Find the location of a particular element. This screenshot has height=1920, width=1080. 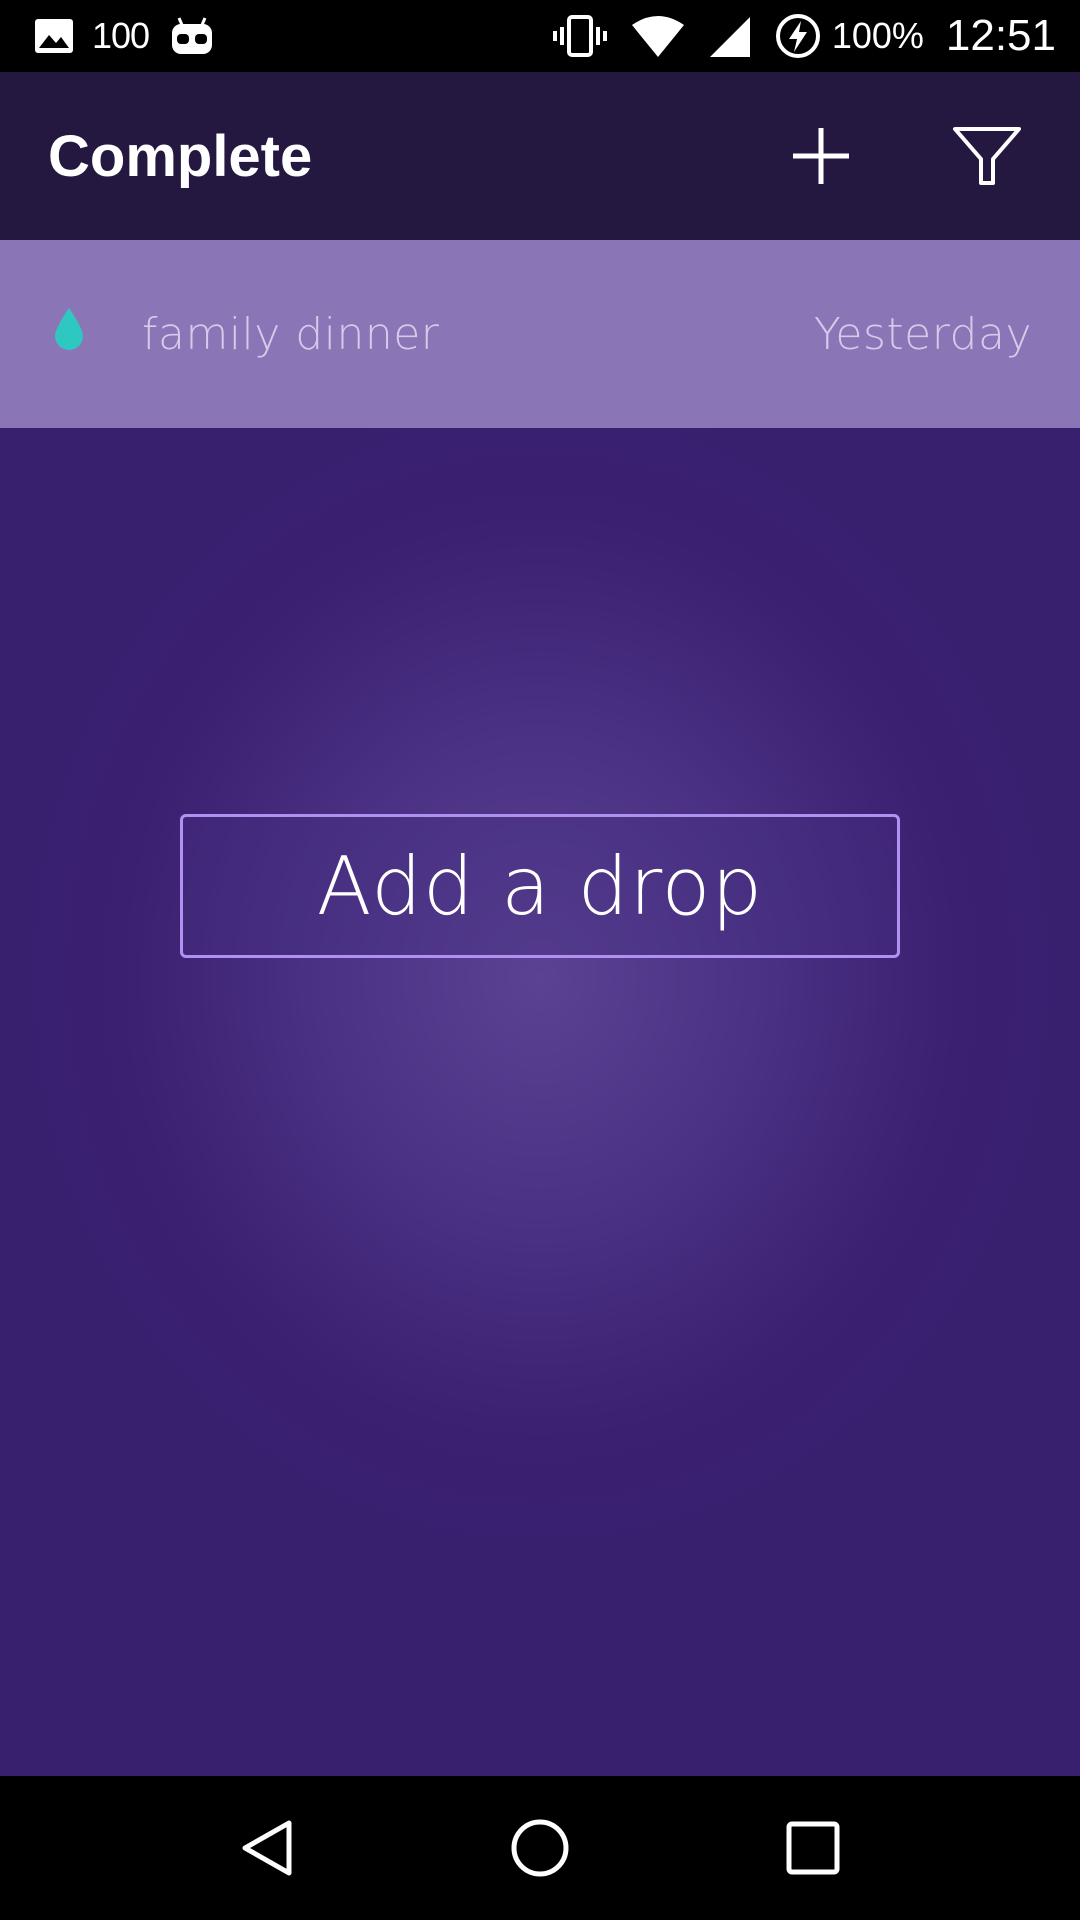

recents-button is located at coordinates (813, 1848).